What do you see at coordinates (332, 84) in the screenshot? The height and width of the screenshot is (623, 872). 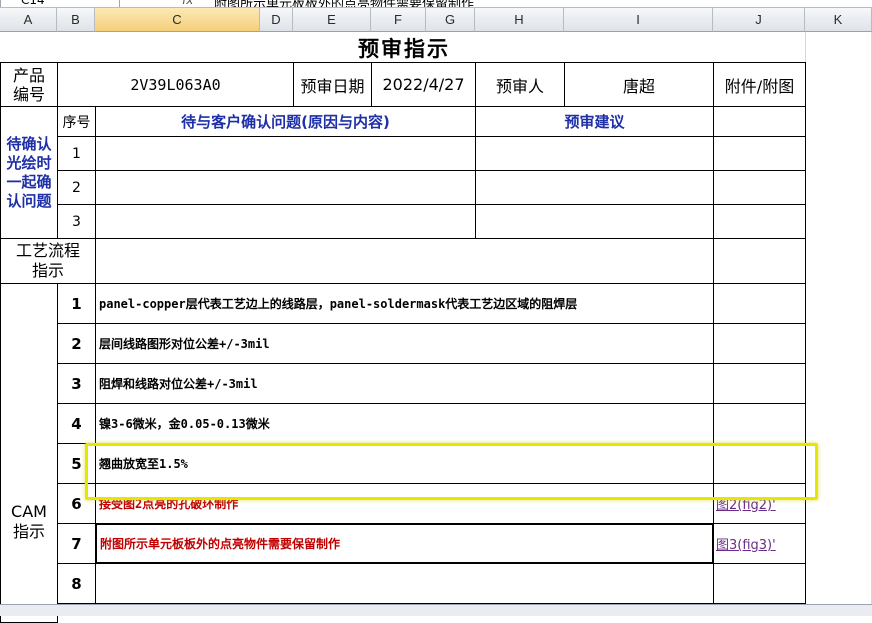 I see `review-date-label: 预审日期` at bounding box center [332, 84].